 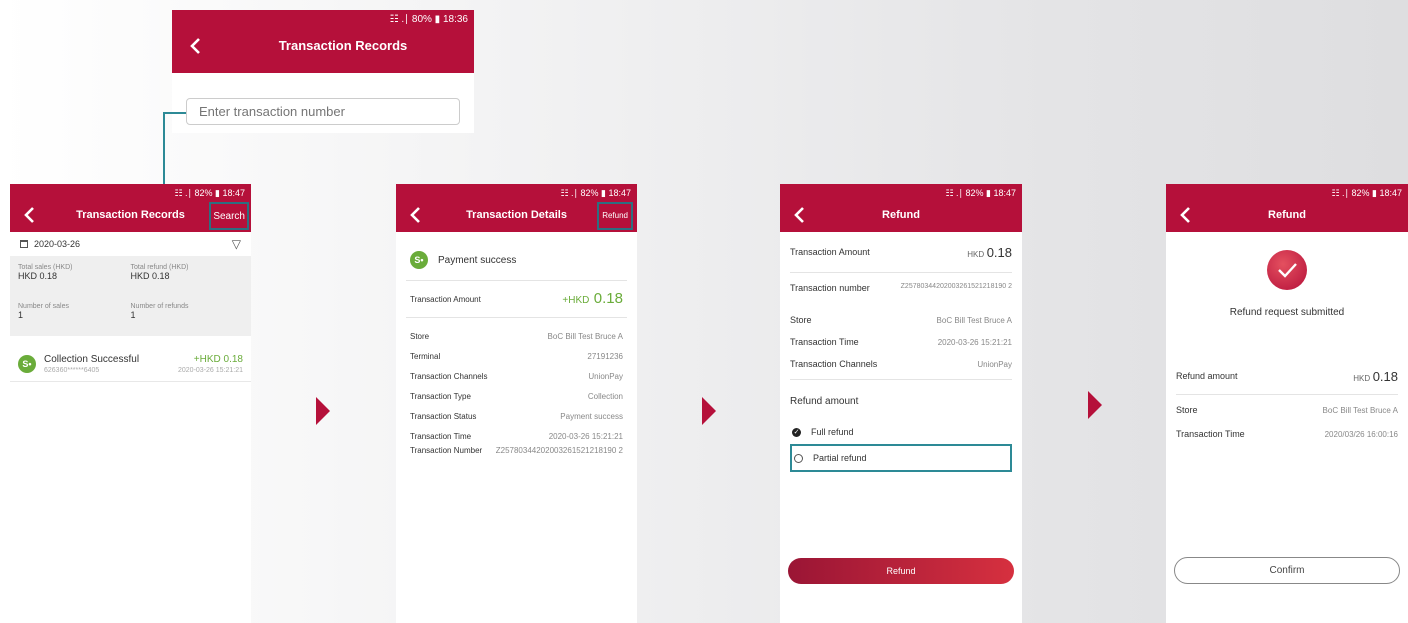 I want to click on back-arrow-icon, so click(x=196, y=46).